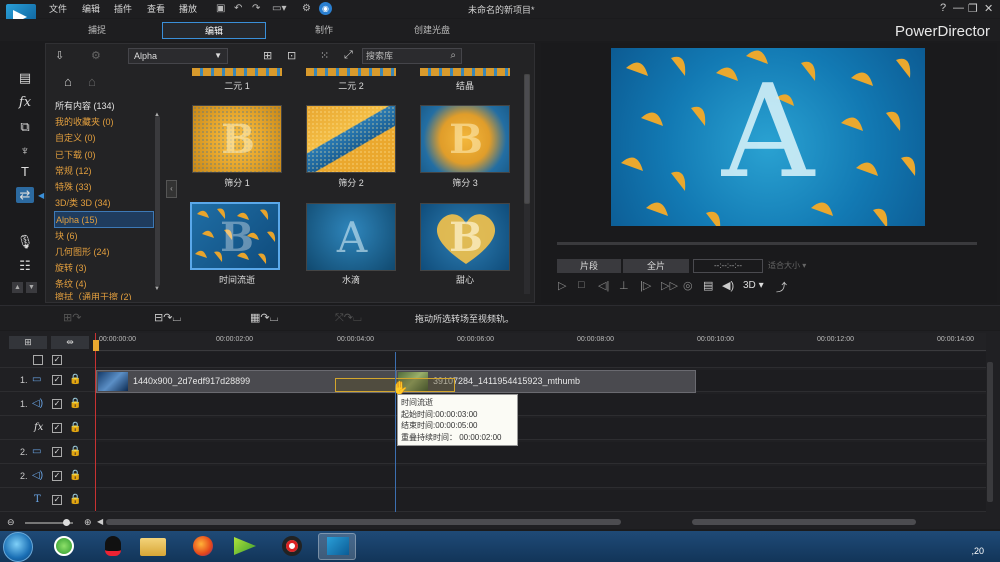 Image resolution: width=1000 pixels, height=562 pixels. What do you see at coordinates (17, 287) in the screenshot?
I see `scroll-up-icon: ▲` at bounding box center [17, 287].